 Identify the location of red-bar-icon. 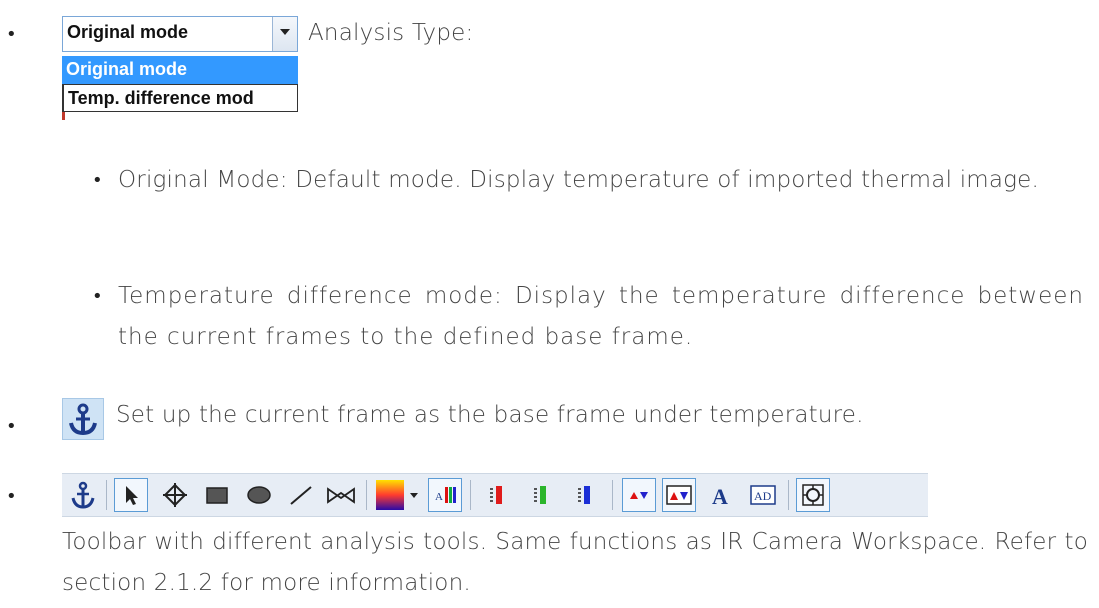
(497, 495).